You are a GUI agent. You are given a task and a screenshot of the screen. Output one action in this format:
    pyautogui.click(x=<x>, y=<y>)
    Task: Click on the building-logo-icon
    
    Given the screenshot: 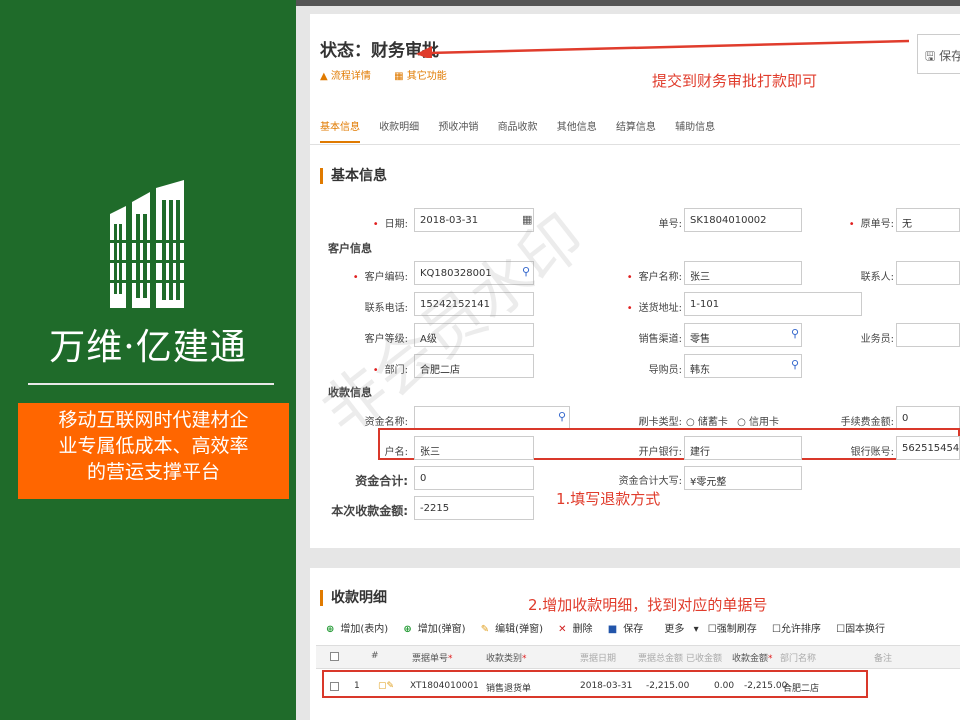 What is the action you would take?
    pyautogui.click(x=147, y=244)
    